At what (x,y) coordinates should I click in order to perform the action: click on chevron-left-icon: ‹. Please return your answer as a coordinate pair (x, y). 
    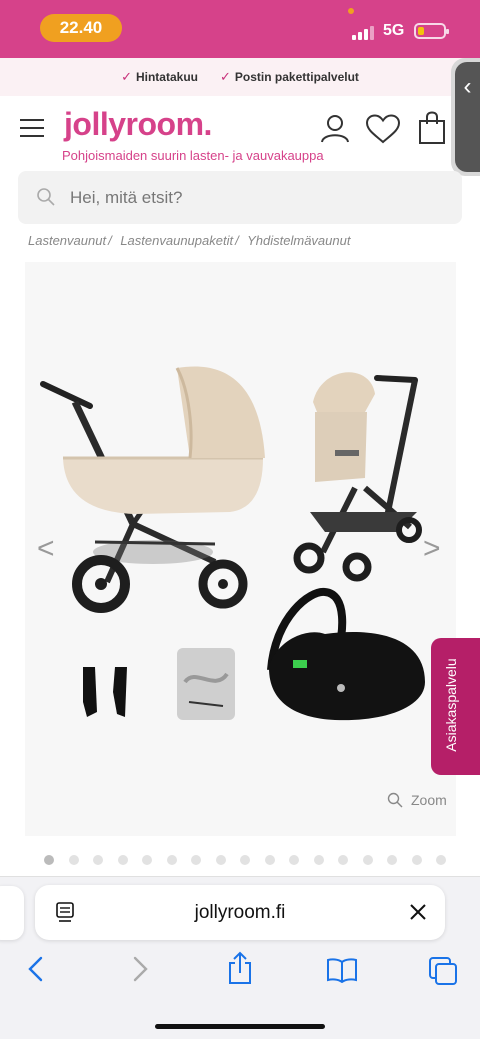
    Looking at the image, I should click on (467, 117).